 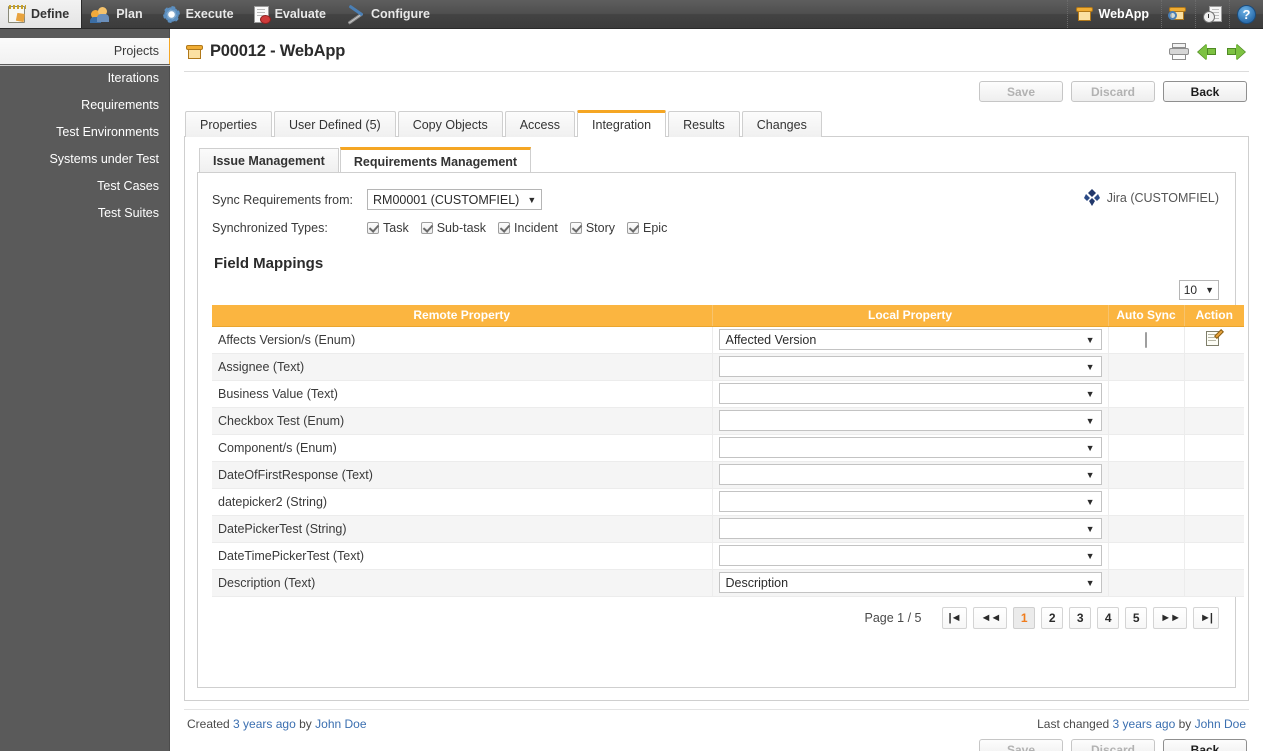 I want to click on sidebar-item-iterations: Iterations, so click(x=84, y=78).